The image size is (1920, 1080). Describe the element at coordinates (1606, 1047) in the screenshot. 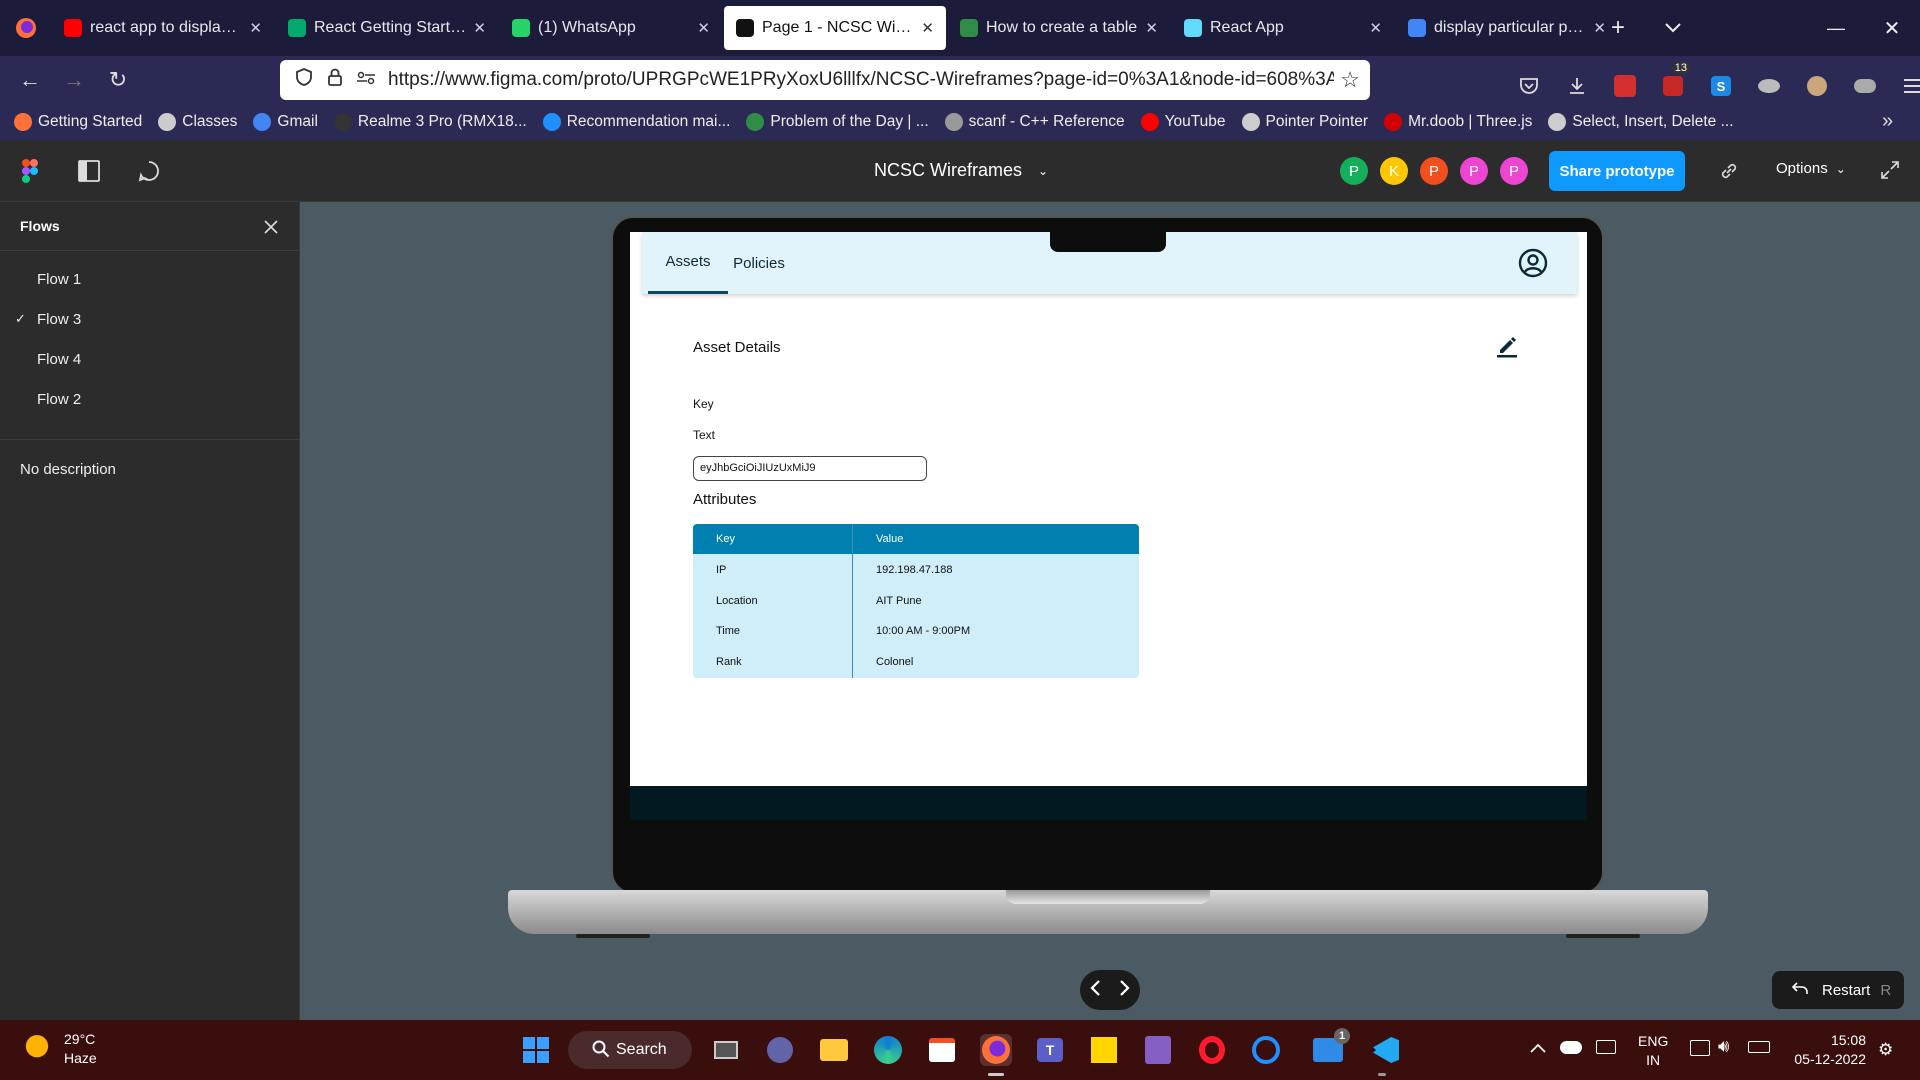

I see `keyboard-icon` at that location.